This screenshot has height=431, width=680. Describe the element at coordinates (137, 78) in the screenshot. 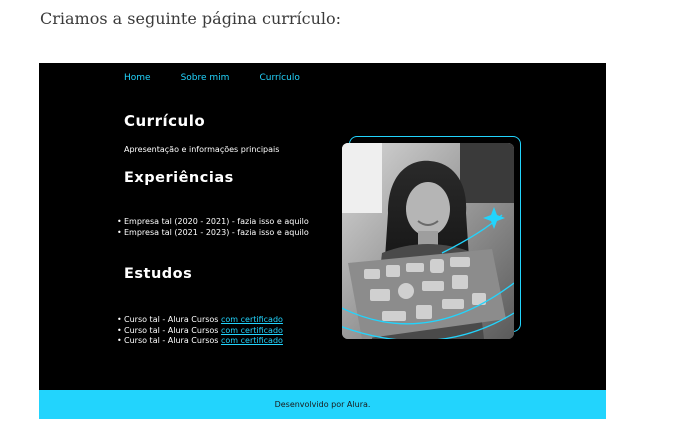

I see `nav-link-home: Home` at that location.